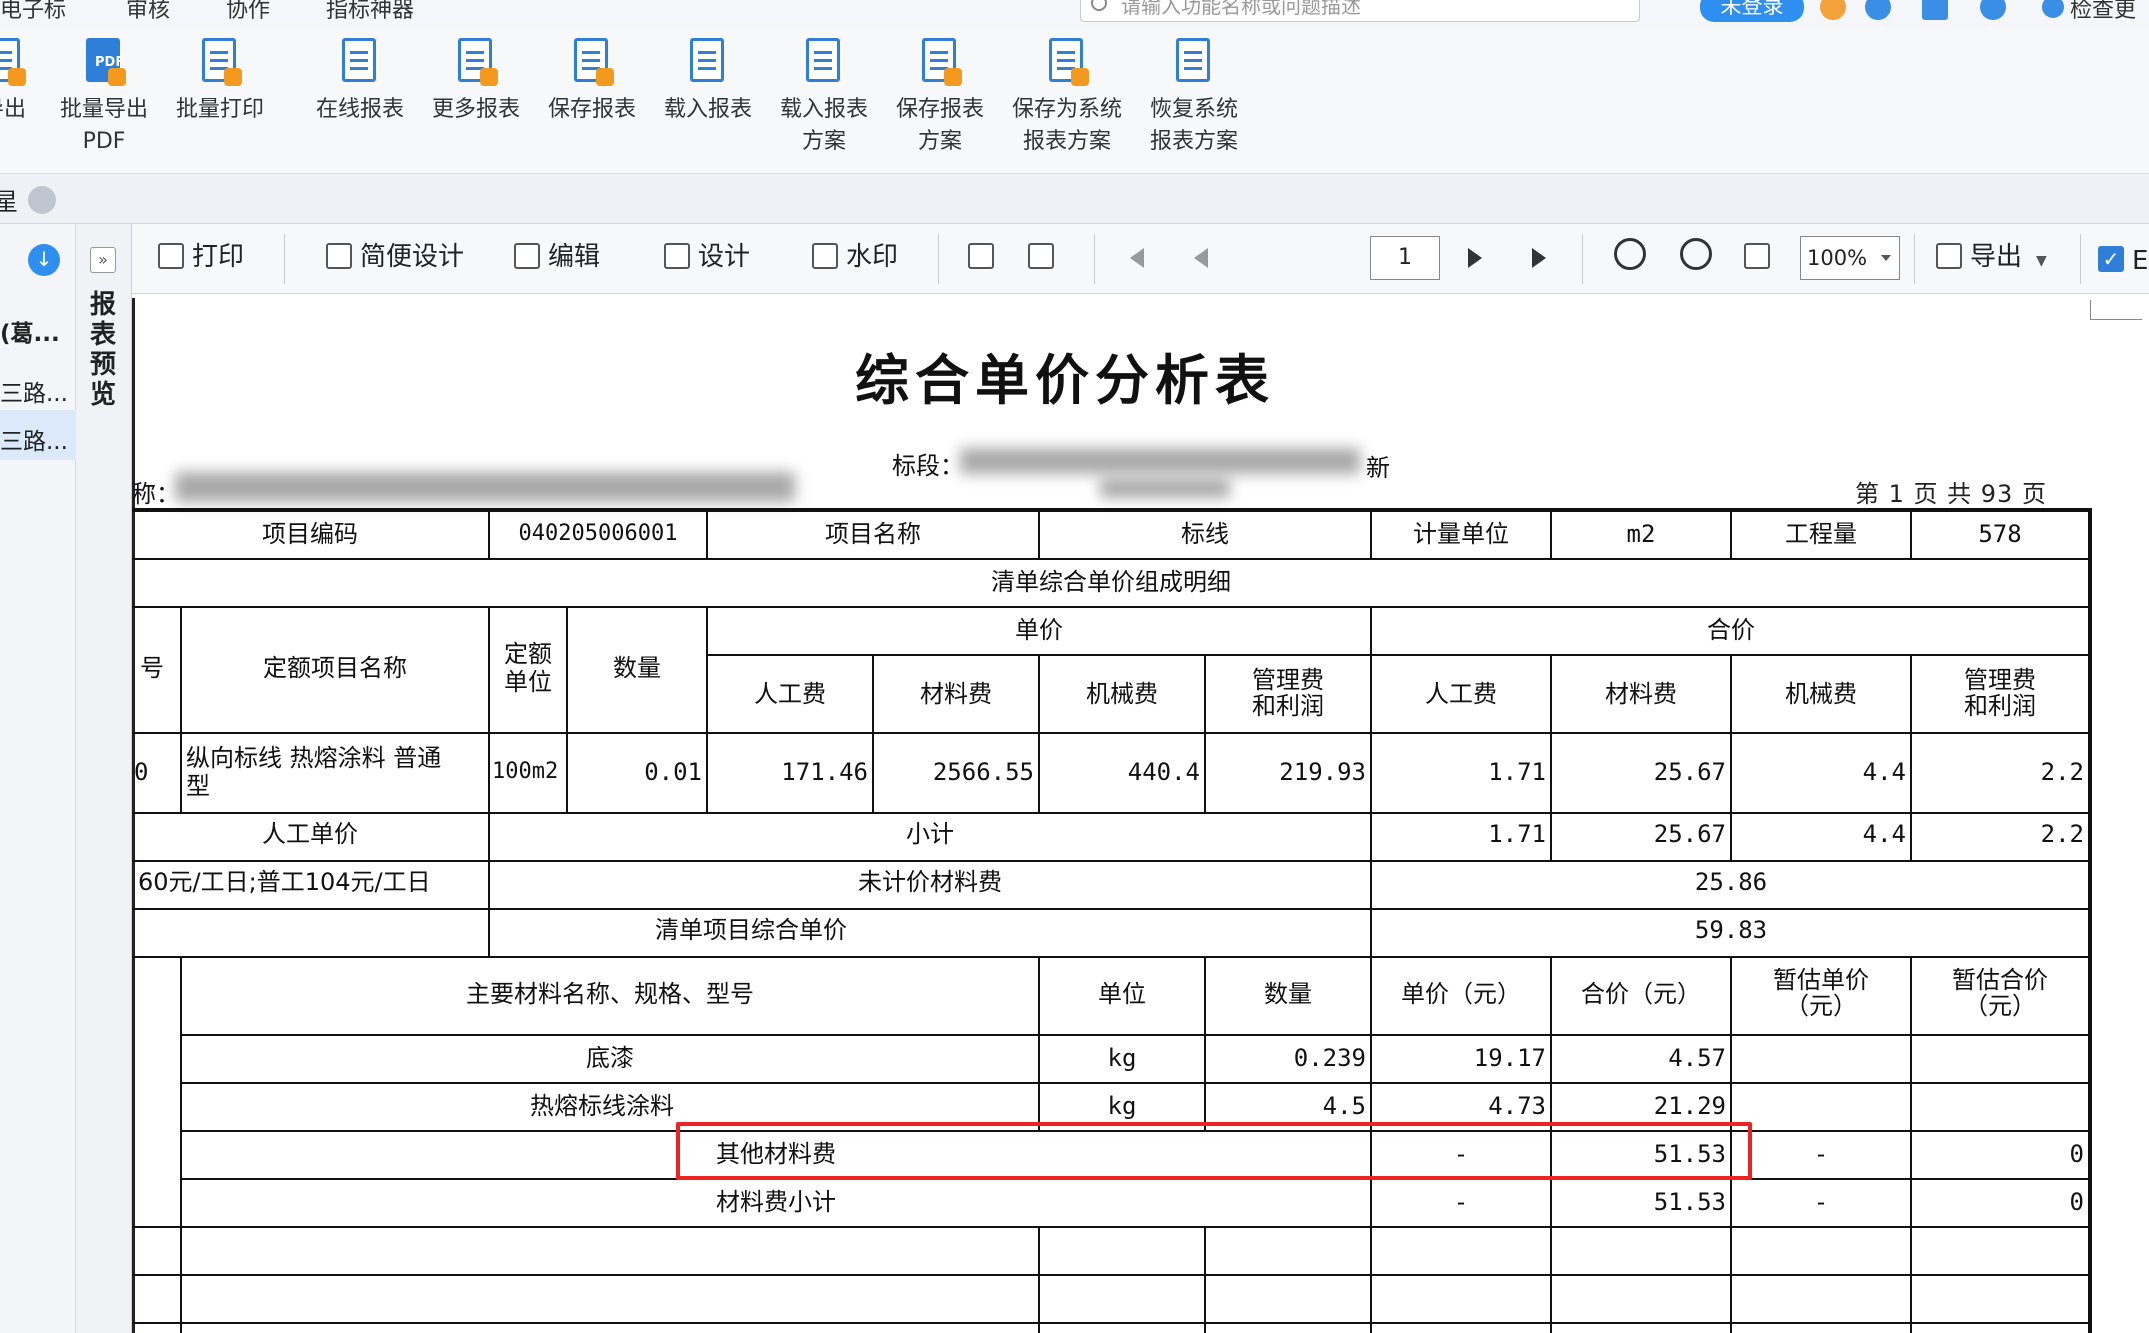  I want to click on watermark-button: 水印, so click(855, 257).